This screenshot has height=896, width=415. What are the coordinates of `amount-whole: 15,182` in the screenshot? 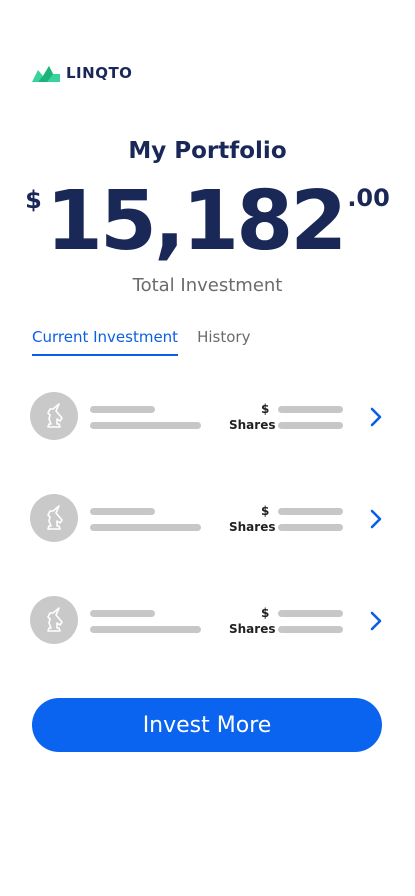 It's located at (196, 221).